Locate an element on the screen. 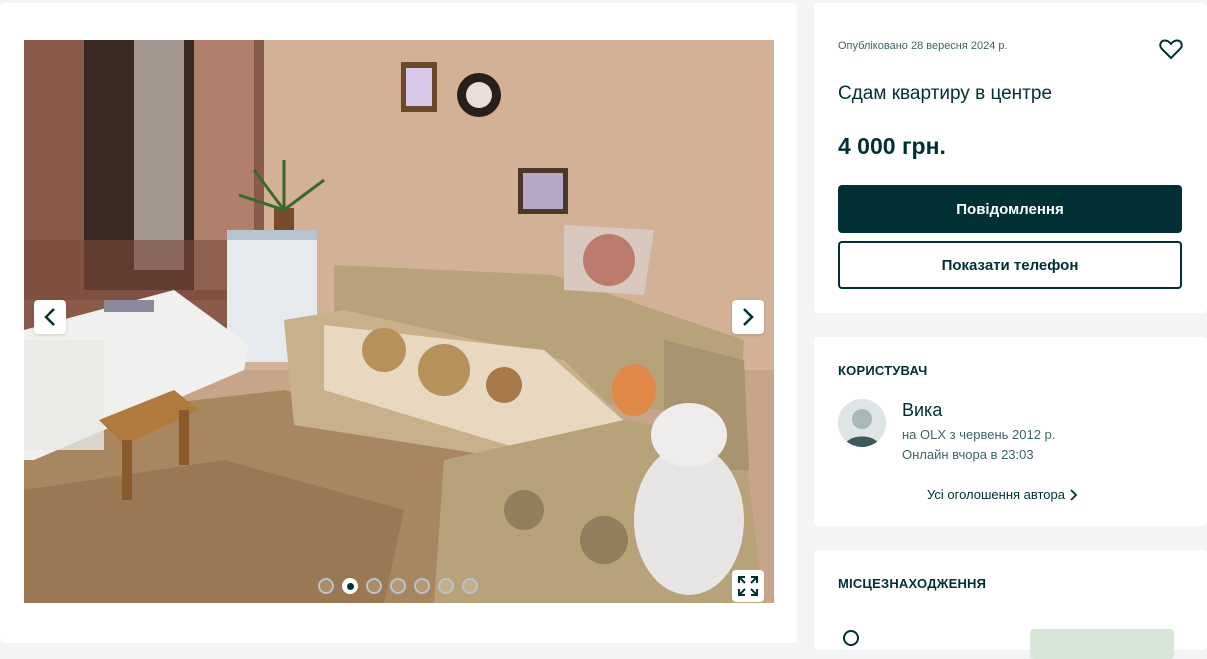 This screenshot has width=1207, height=659. location-pin-icon is located at coordinates (851, 638).